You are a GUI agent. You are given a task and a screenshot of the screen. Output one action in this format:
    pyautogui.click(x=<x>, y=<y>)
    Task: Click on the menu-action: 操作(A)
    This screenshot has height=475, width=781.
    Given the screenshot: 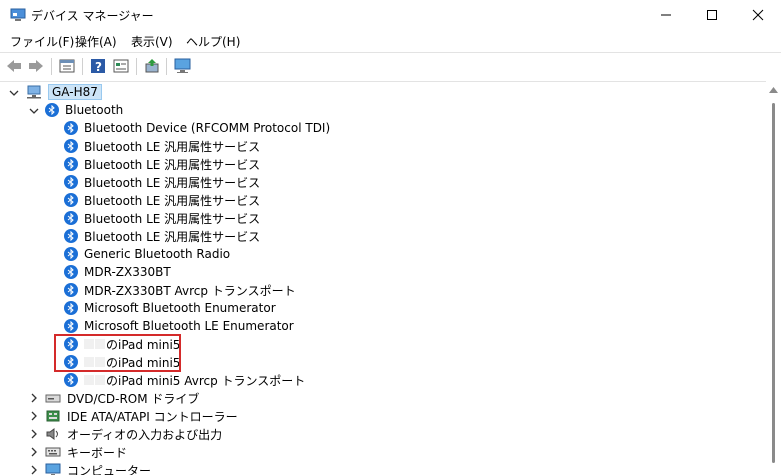 What is the action you would take?
    pyautogui.click(x=96, y=41)
    